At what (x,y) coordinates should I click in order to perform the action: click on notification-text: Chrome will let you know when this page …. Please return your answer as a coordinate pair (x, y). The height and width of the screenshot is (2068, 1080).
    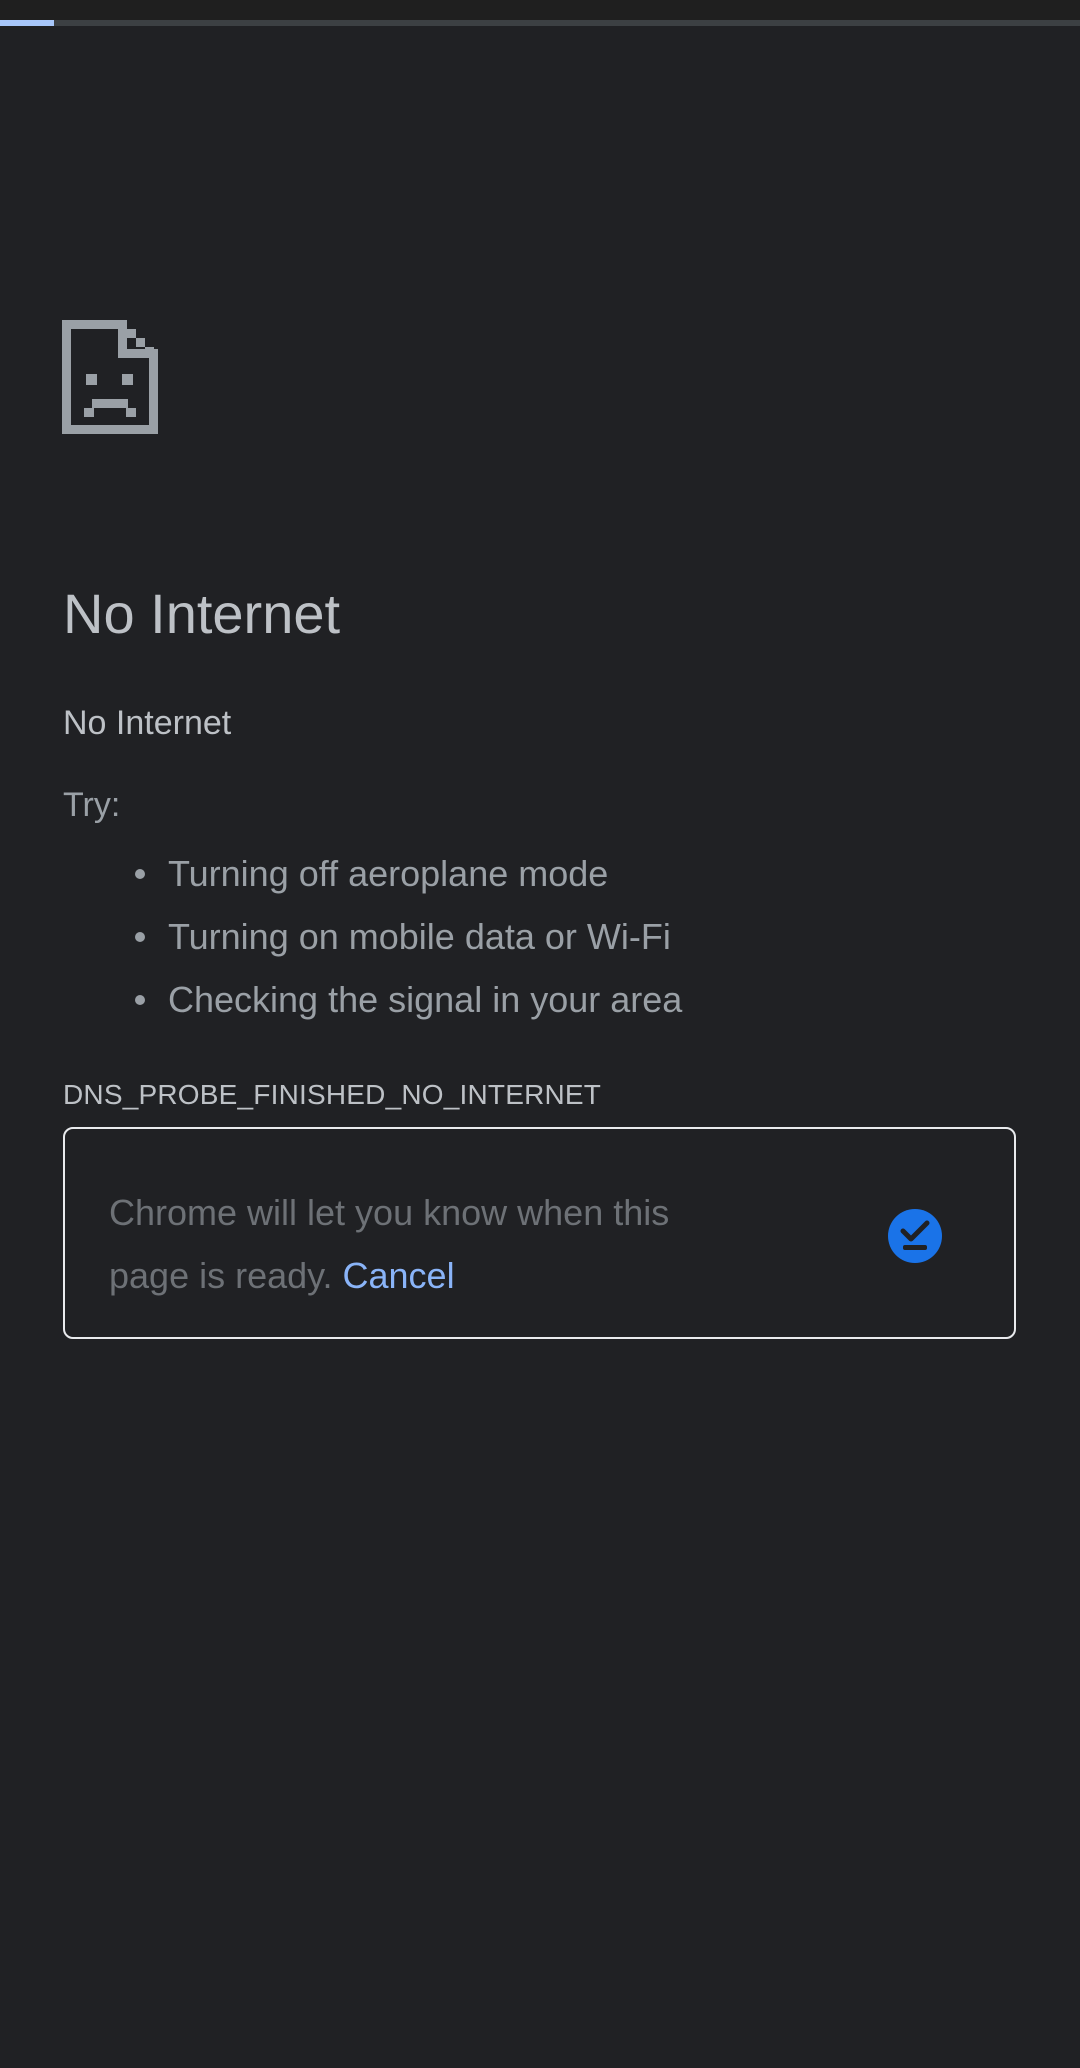
    Looking at the image, I should click on (429, 1244).